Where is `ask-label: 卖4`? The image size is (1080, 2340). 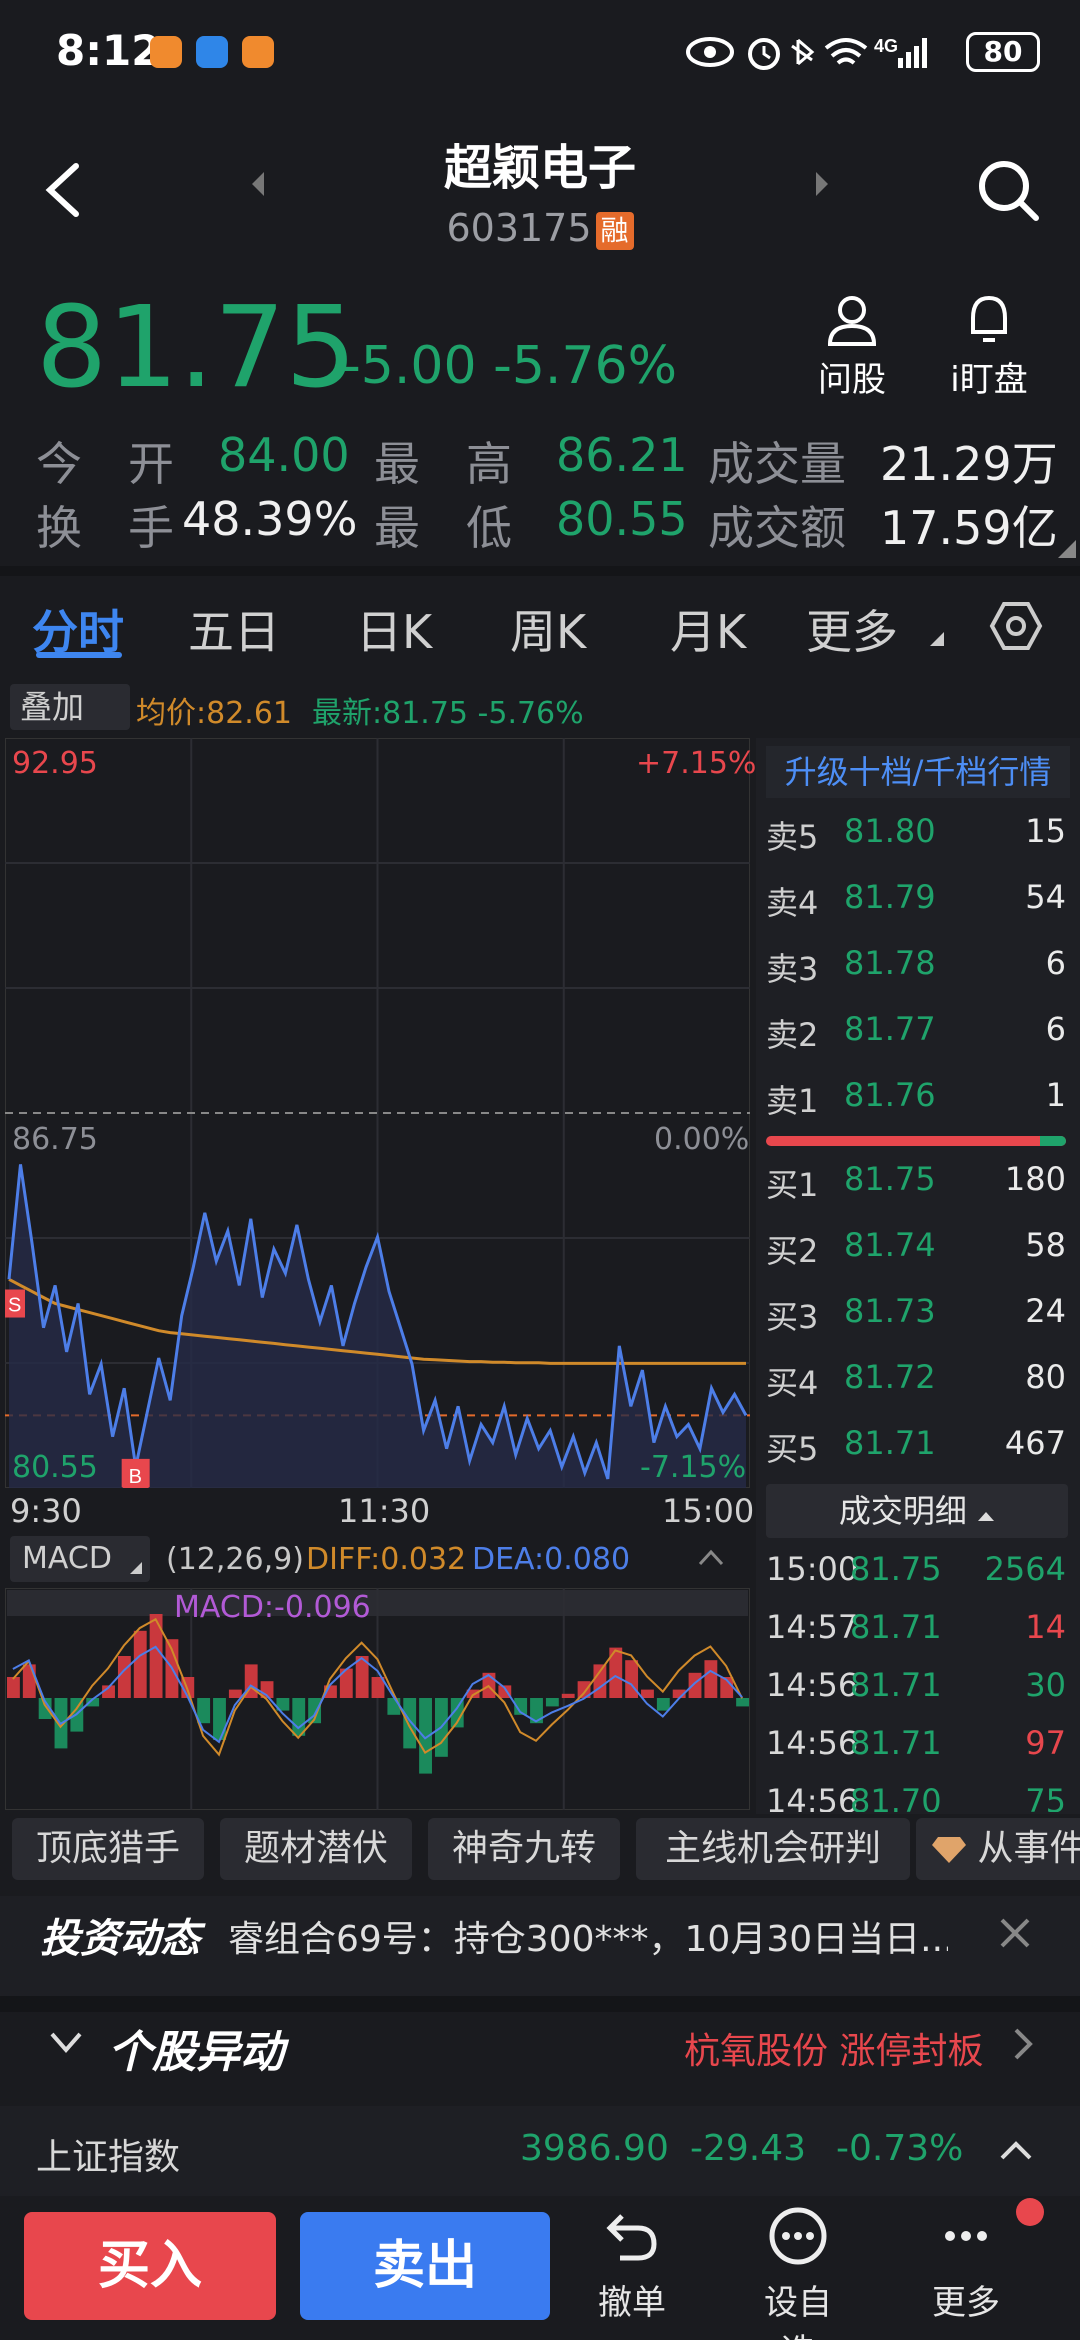 ask-label: 卖4 is located at coordinates (792, 903).